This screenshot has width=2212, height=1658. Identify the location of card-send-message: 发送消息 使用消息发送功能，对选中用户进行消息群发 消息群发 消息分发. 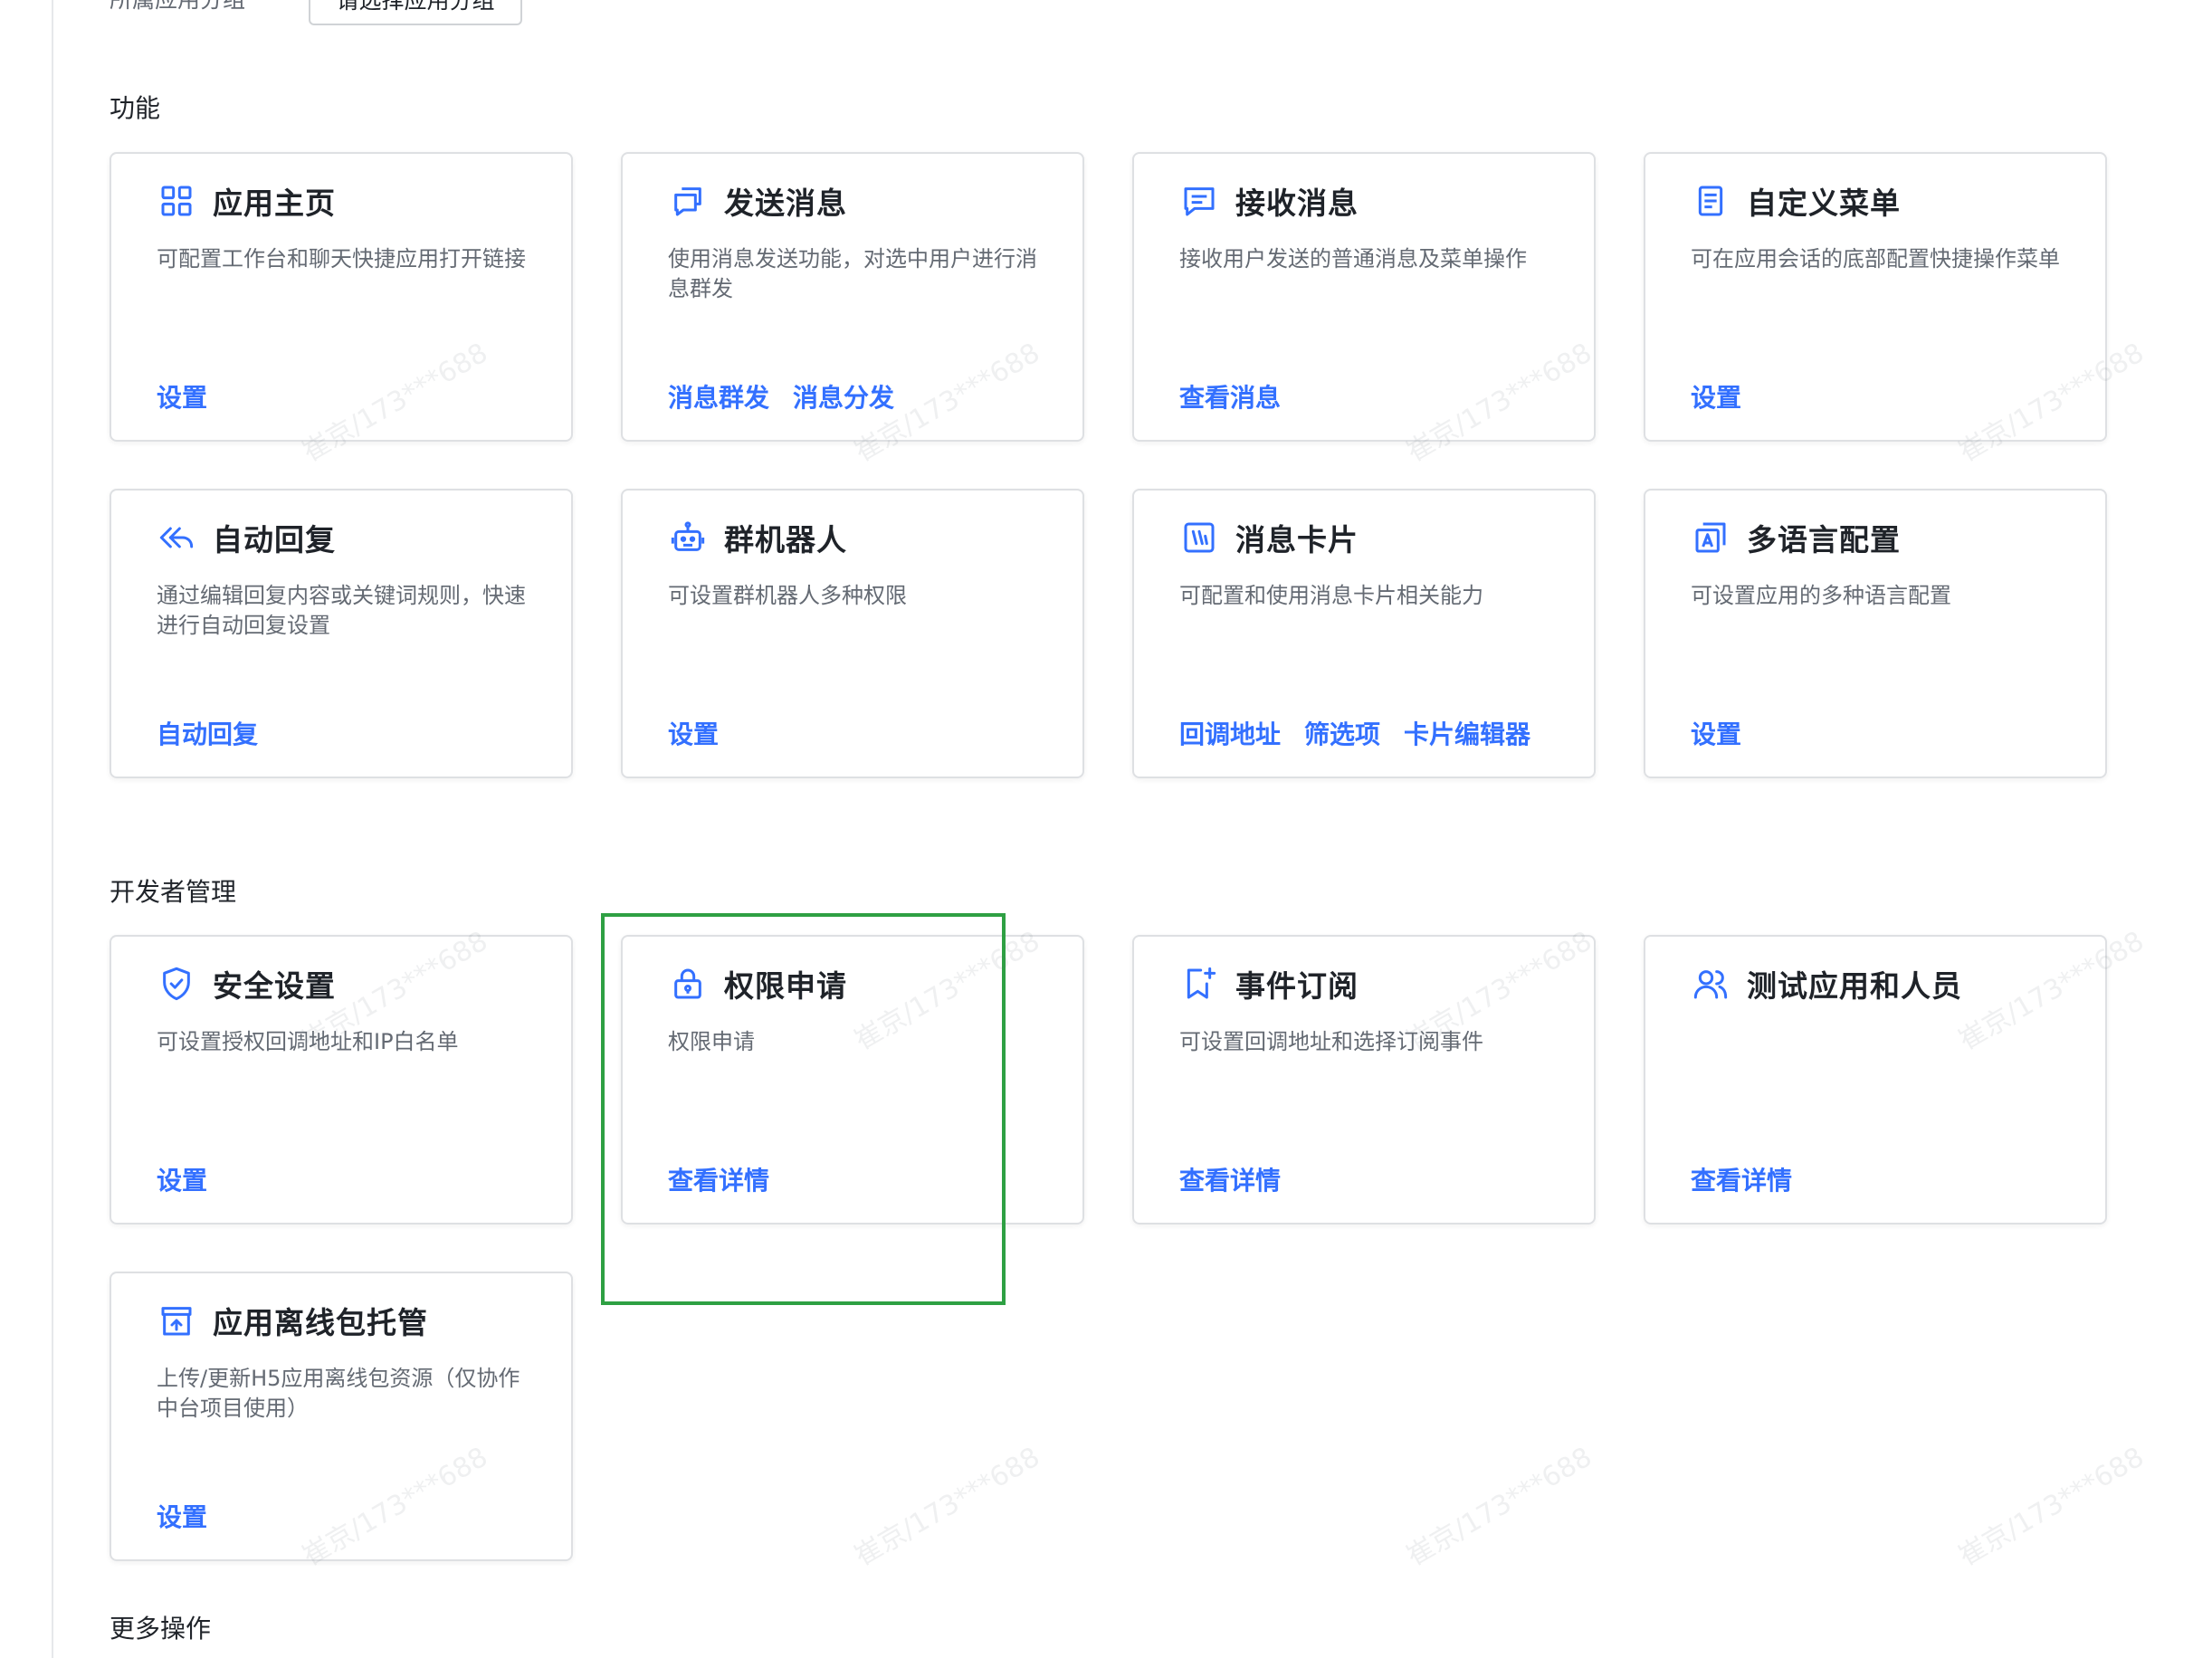
(852, 297).